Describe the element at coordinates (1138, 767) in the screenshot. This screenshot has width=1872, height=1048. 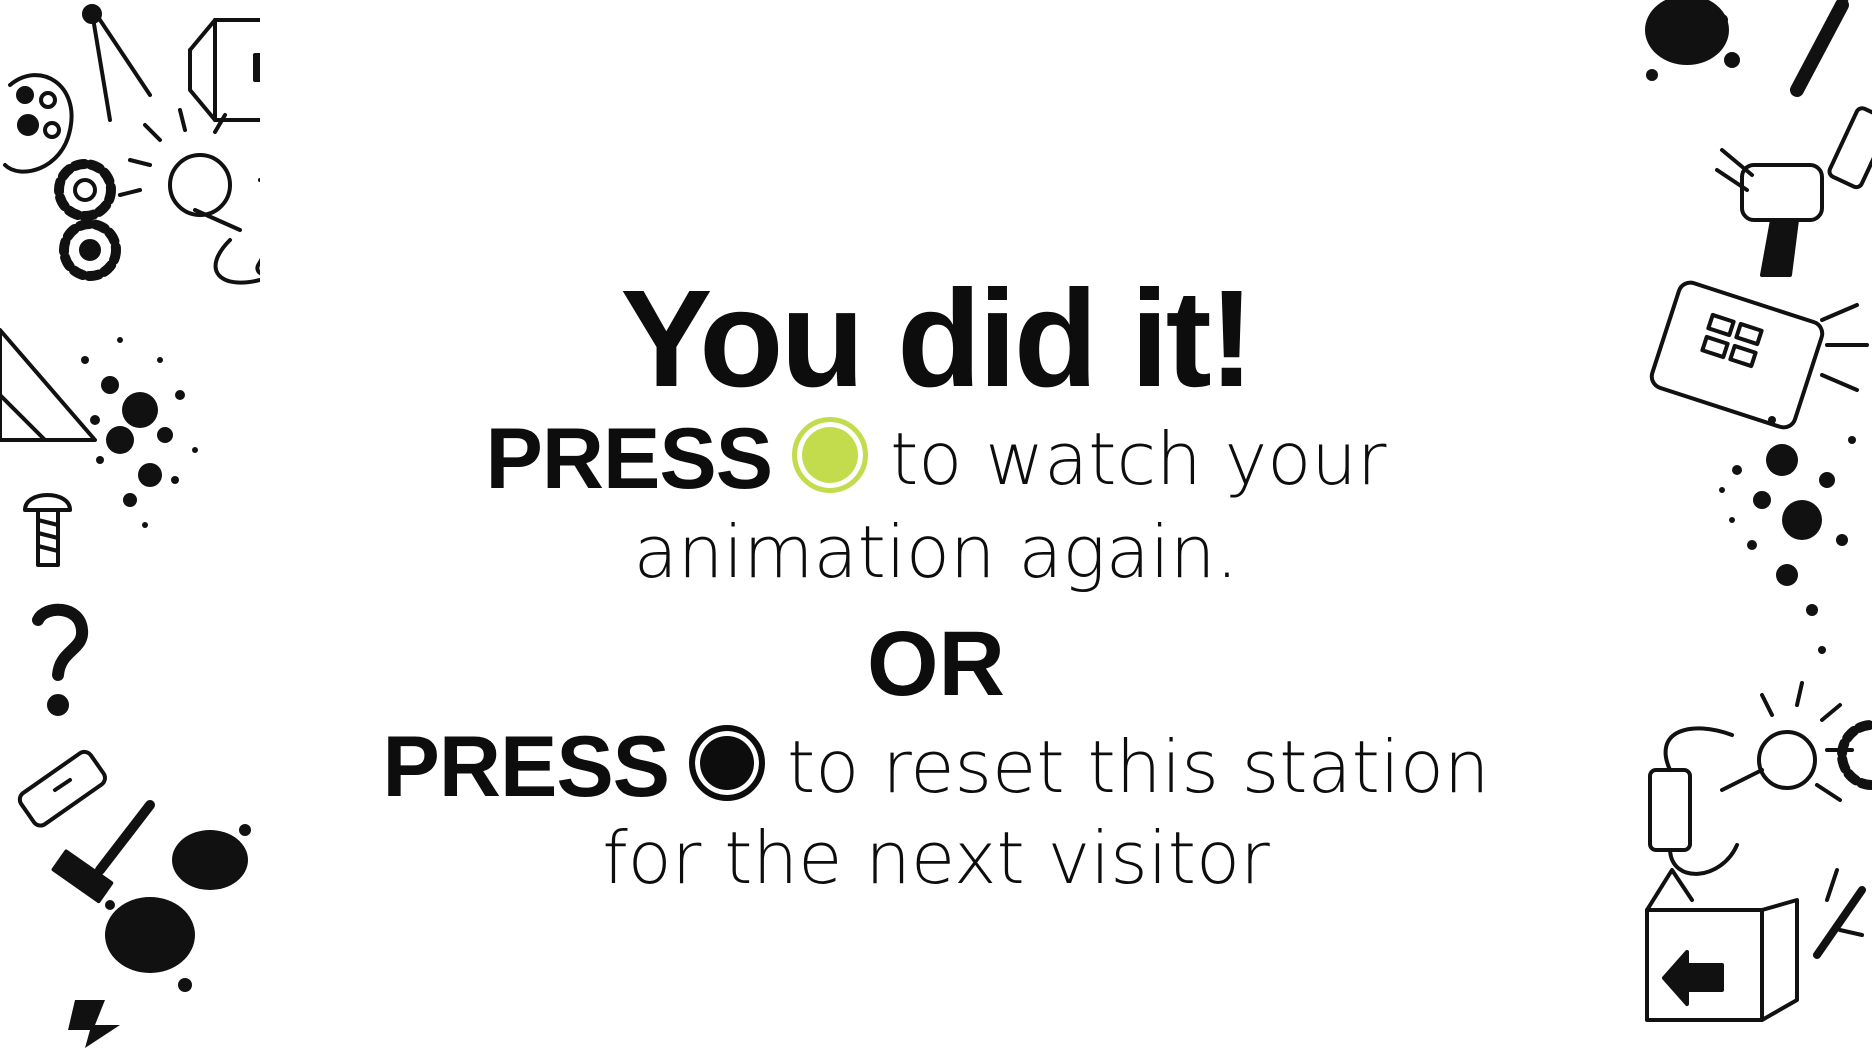
I see `reset-text-line1: to reset this station` at that location.